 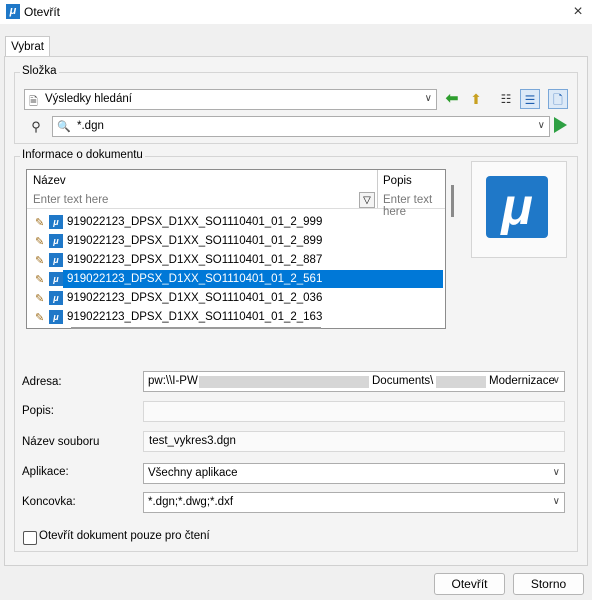 I want to click on list-item-name: 919022123_DPSX_D1XX_SO1110401_01_2_163, so click(x=195, y=317).